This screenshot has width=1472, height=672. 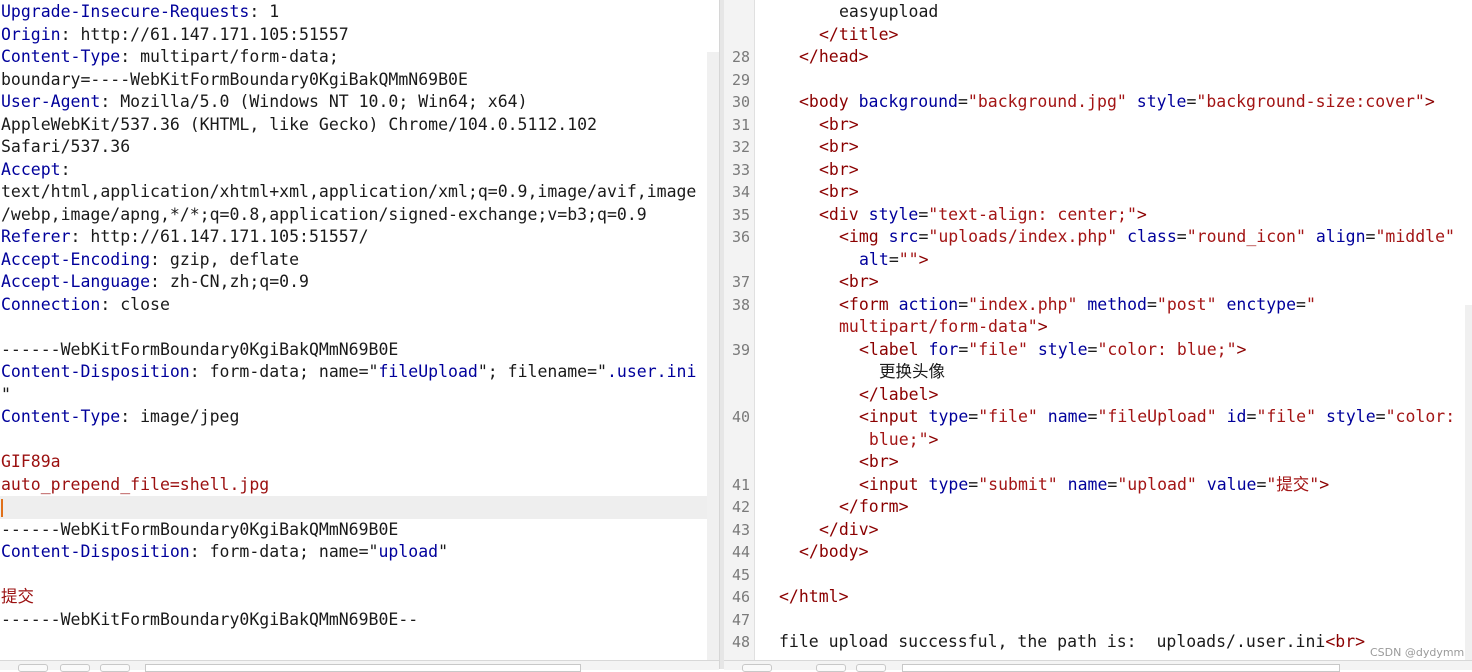 I want to click on code-token: Origin, so click(x=31, y=34).